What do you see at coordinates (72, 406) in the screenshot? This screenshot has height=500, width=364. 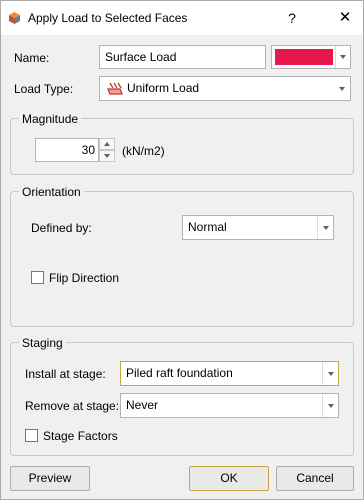 I see `remove-stage-label: Remove at stage:` at bounding box center [72, 406].